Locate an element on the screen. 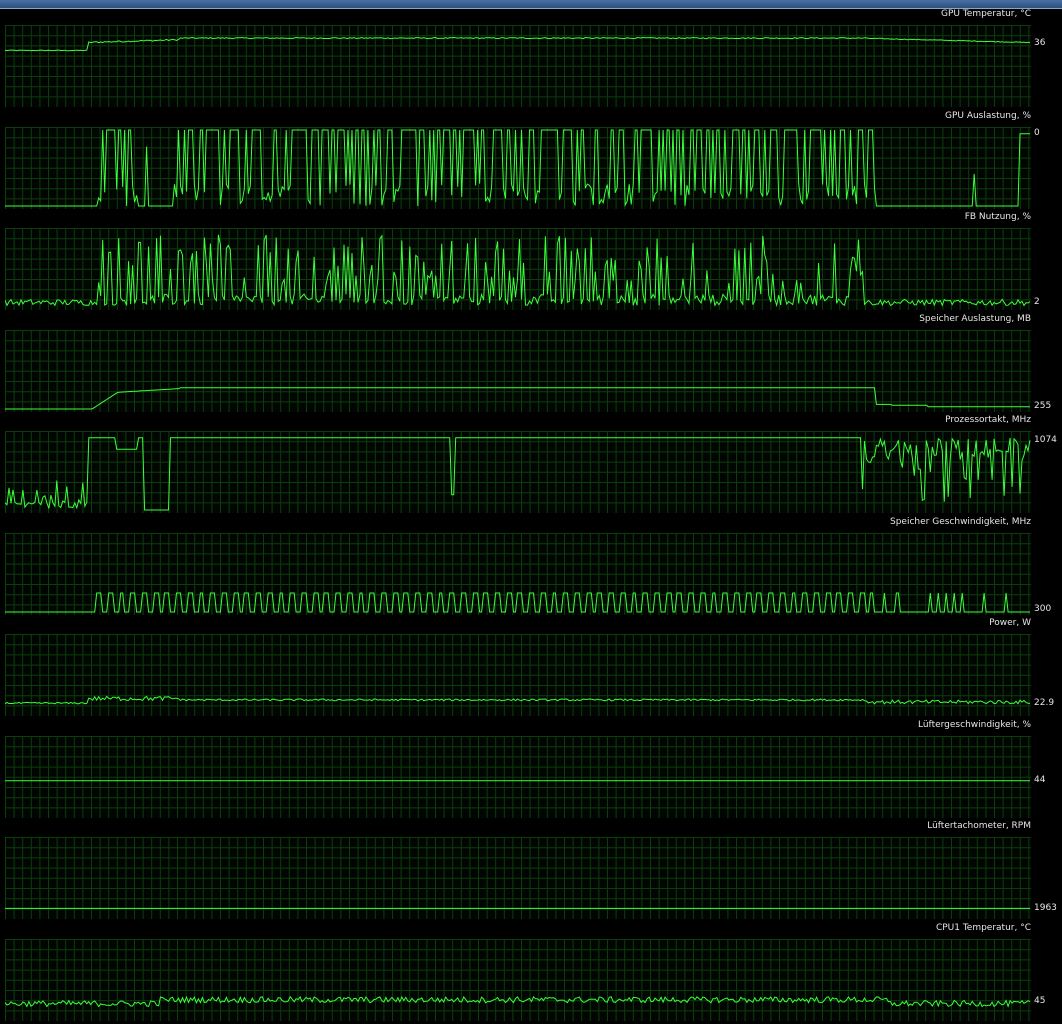  graph-panel-mem-load: Speicher Auslastung, MB 255 is located at coordinates (531, 365).